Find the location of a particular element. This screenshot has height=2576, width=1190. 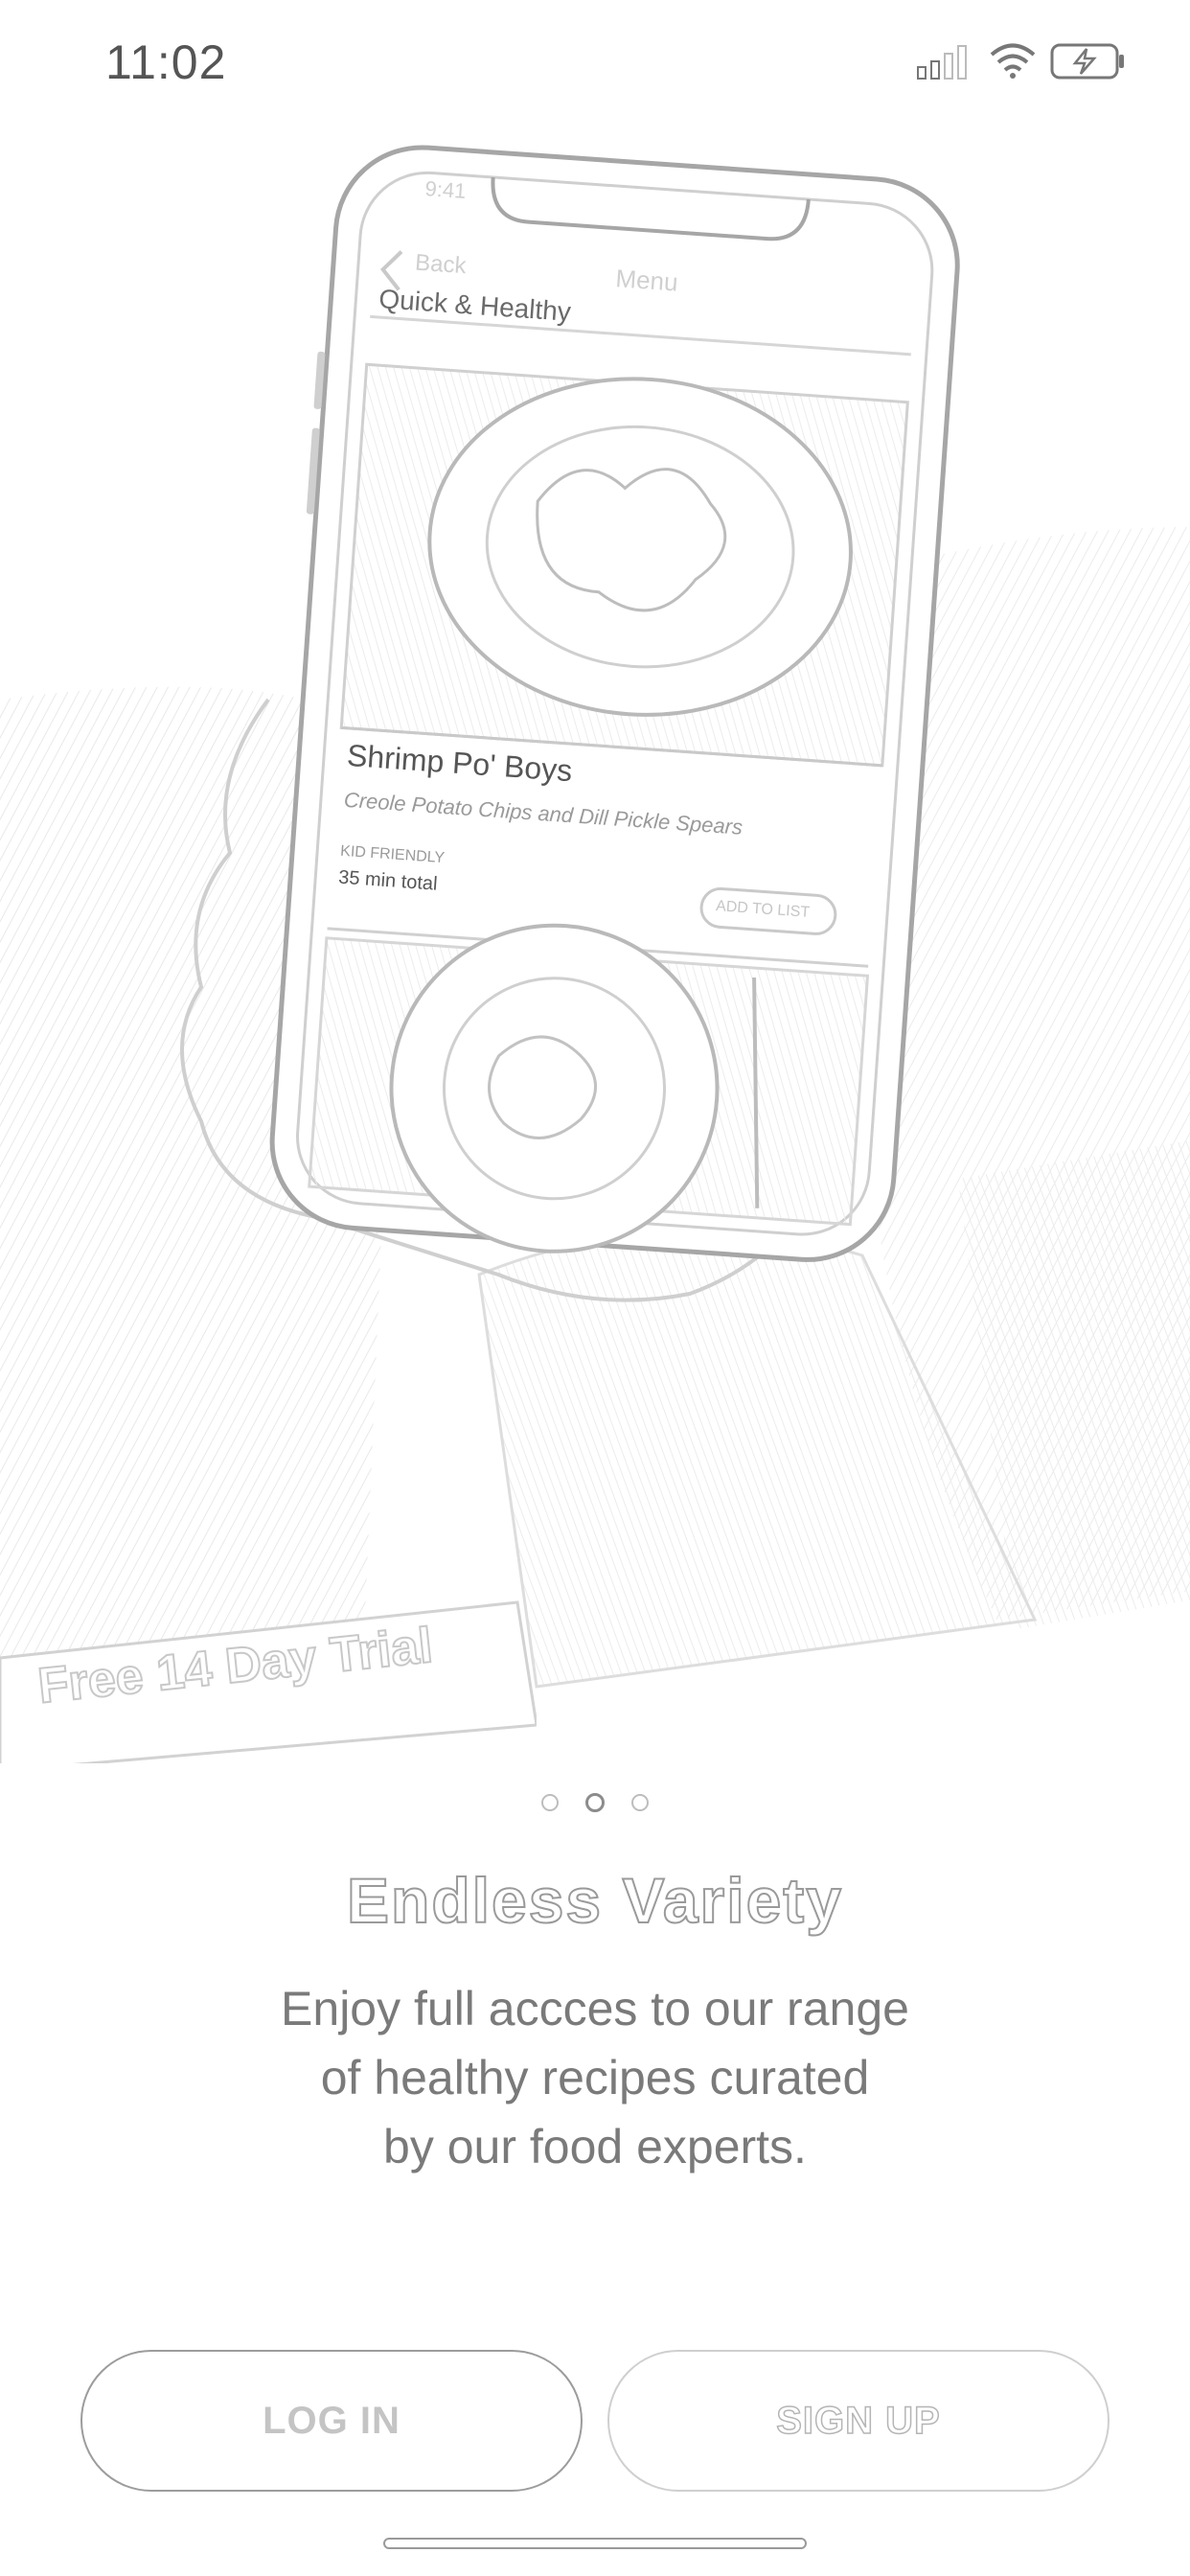

mock-phone-back: Back is located at coordinates (441, 264).